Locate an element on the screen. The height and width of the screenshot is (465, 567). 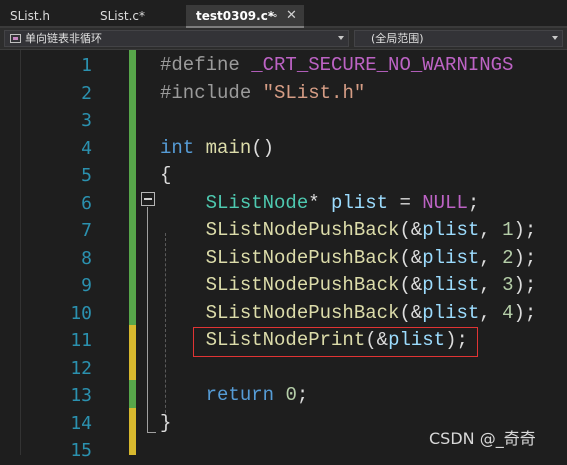
code-line: 5{ is located at coordinates (283, 176).